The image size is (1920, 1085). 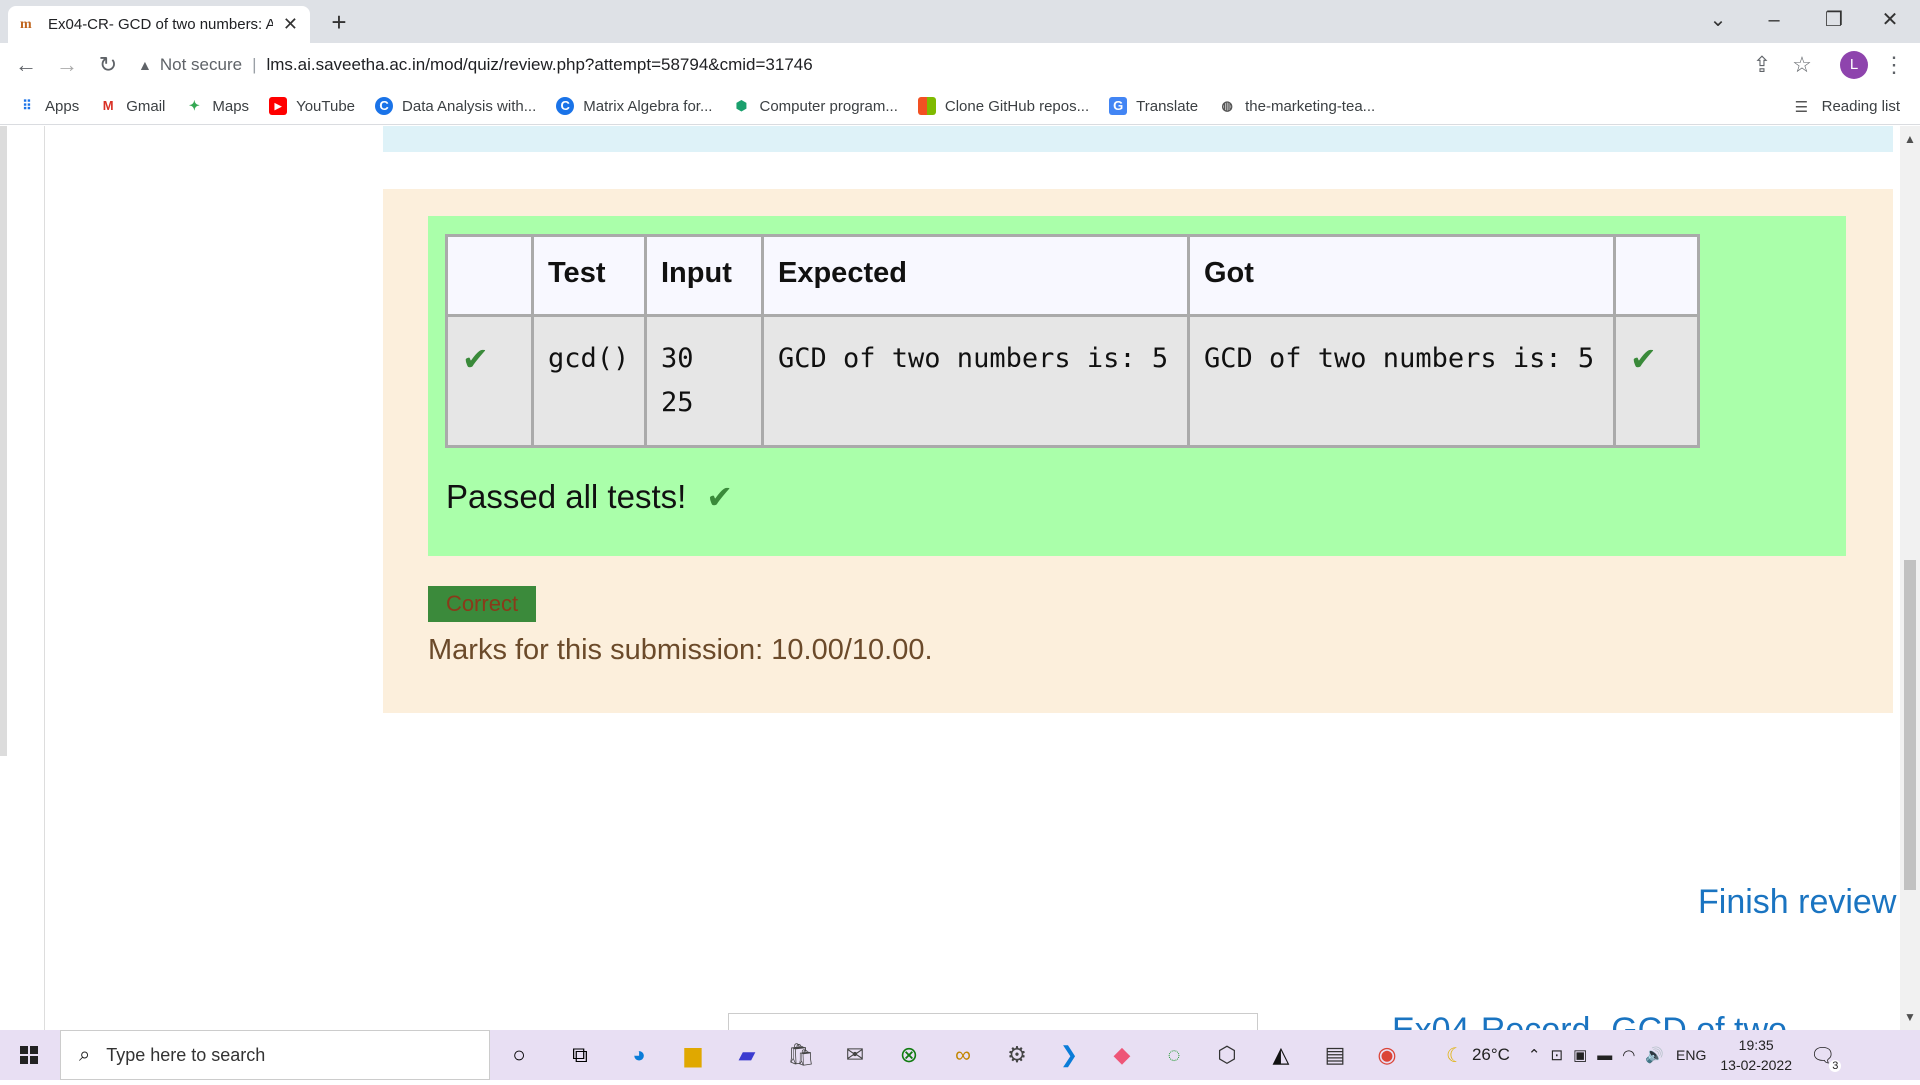 What do you see at coordinates (217, 106) in the screenshot?
I see `bookmark-maps: ✦ Maps` at bounding box center [217, 106].